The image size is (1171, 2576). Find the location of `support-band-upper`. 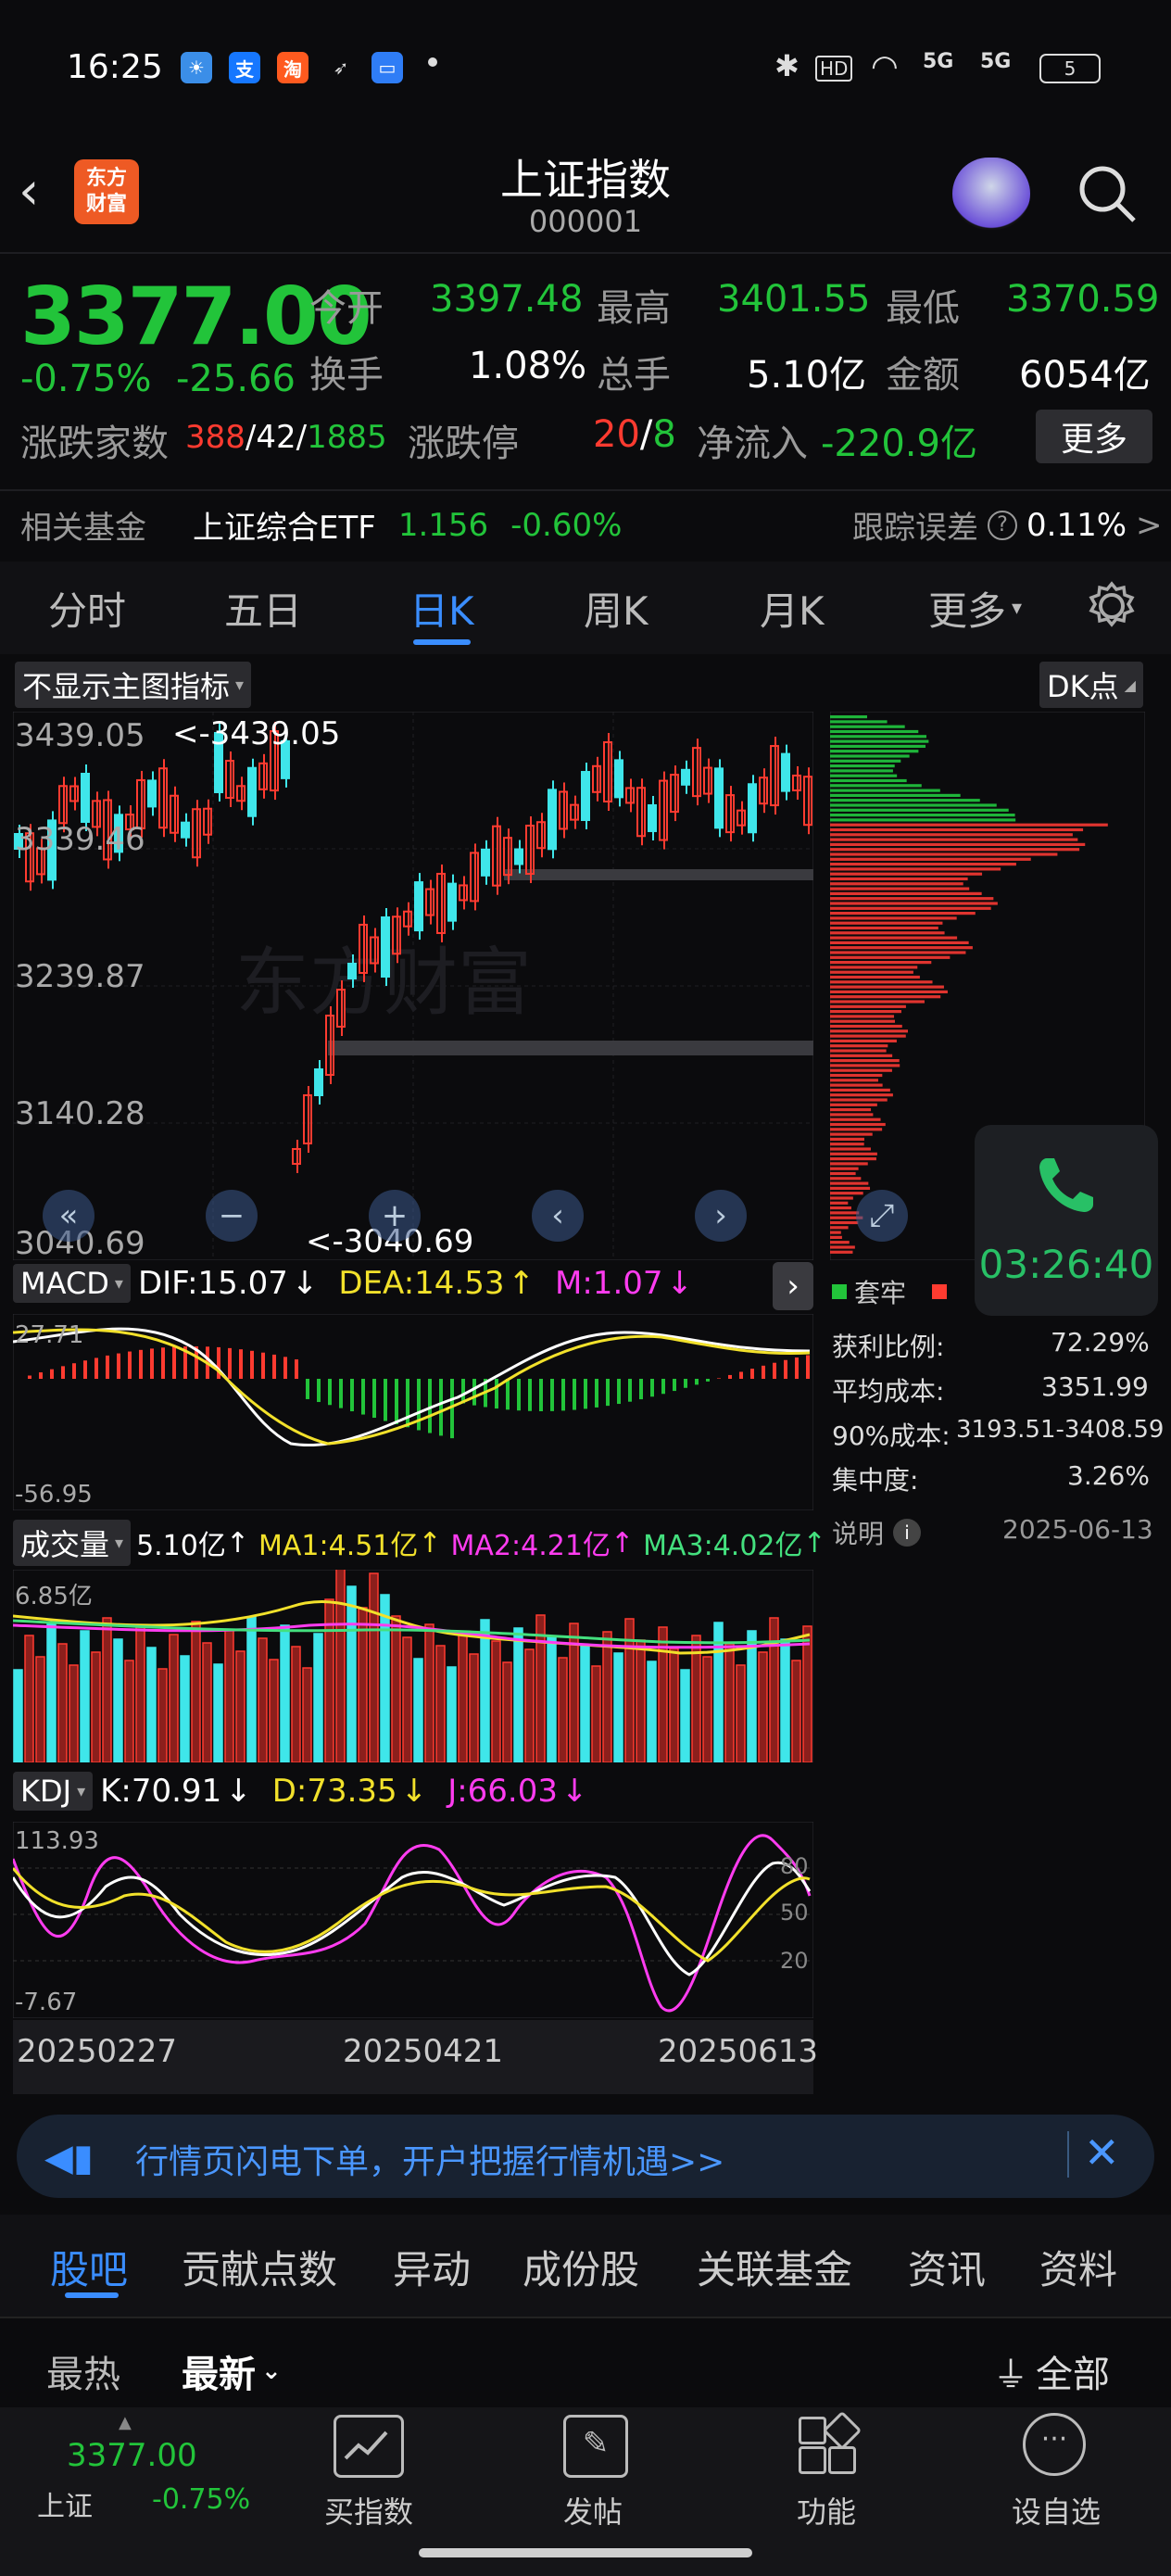

support-band-upper is located at coordinates (659, 874).